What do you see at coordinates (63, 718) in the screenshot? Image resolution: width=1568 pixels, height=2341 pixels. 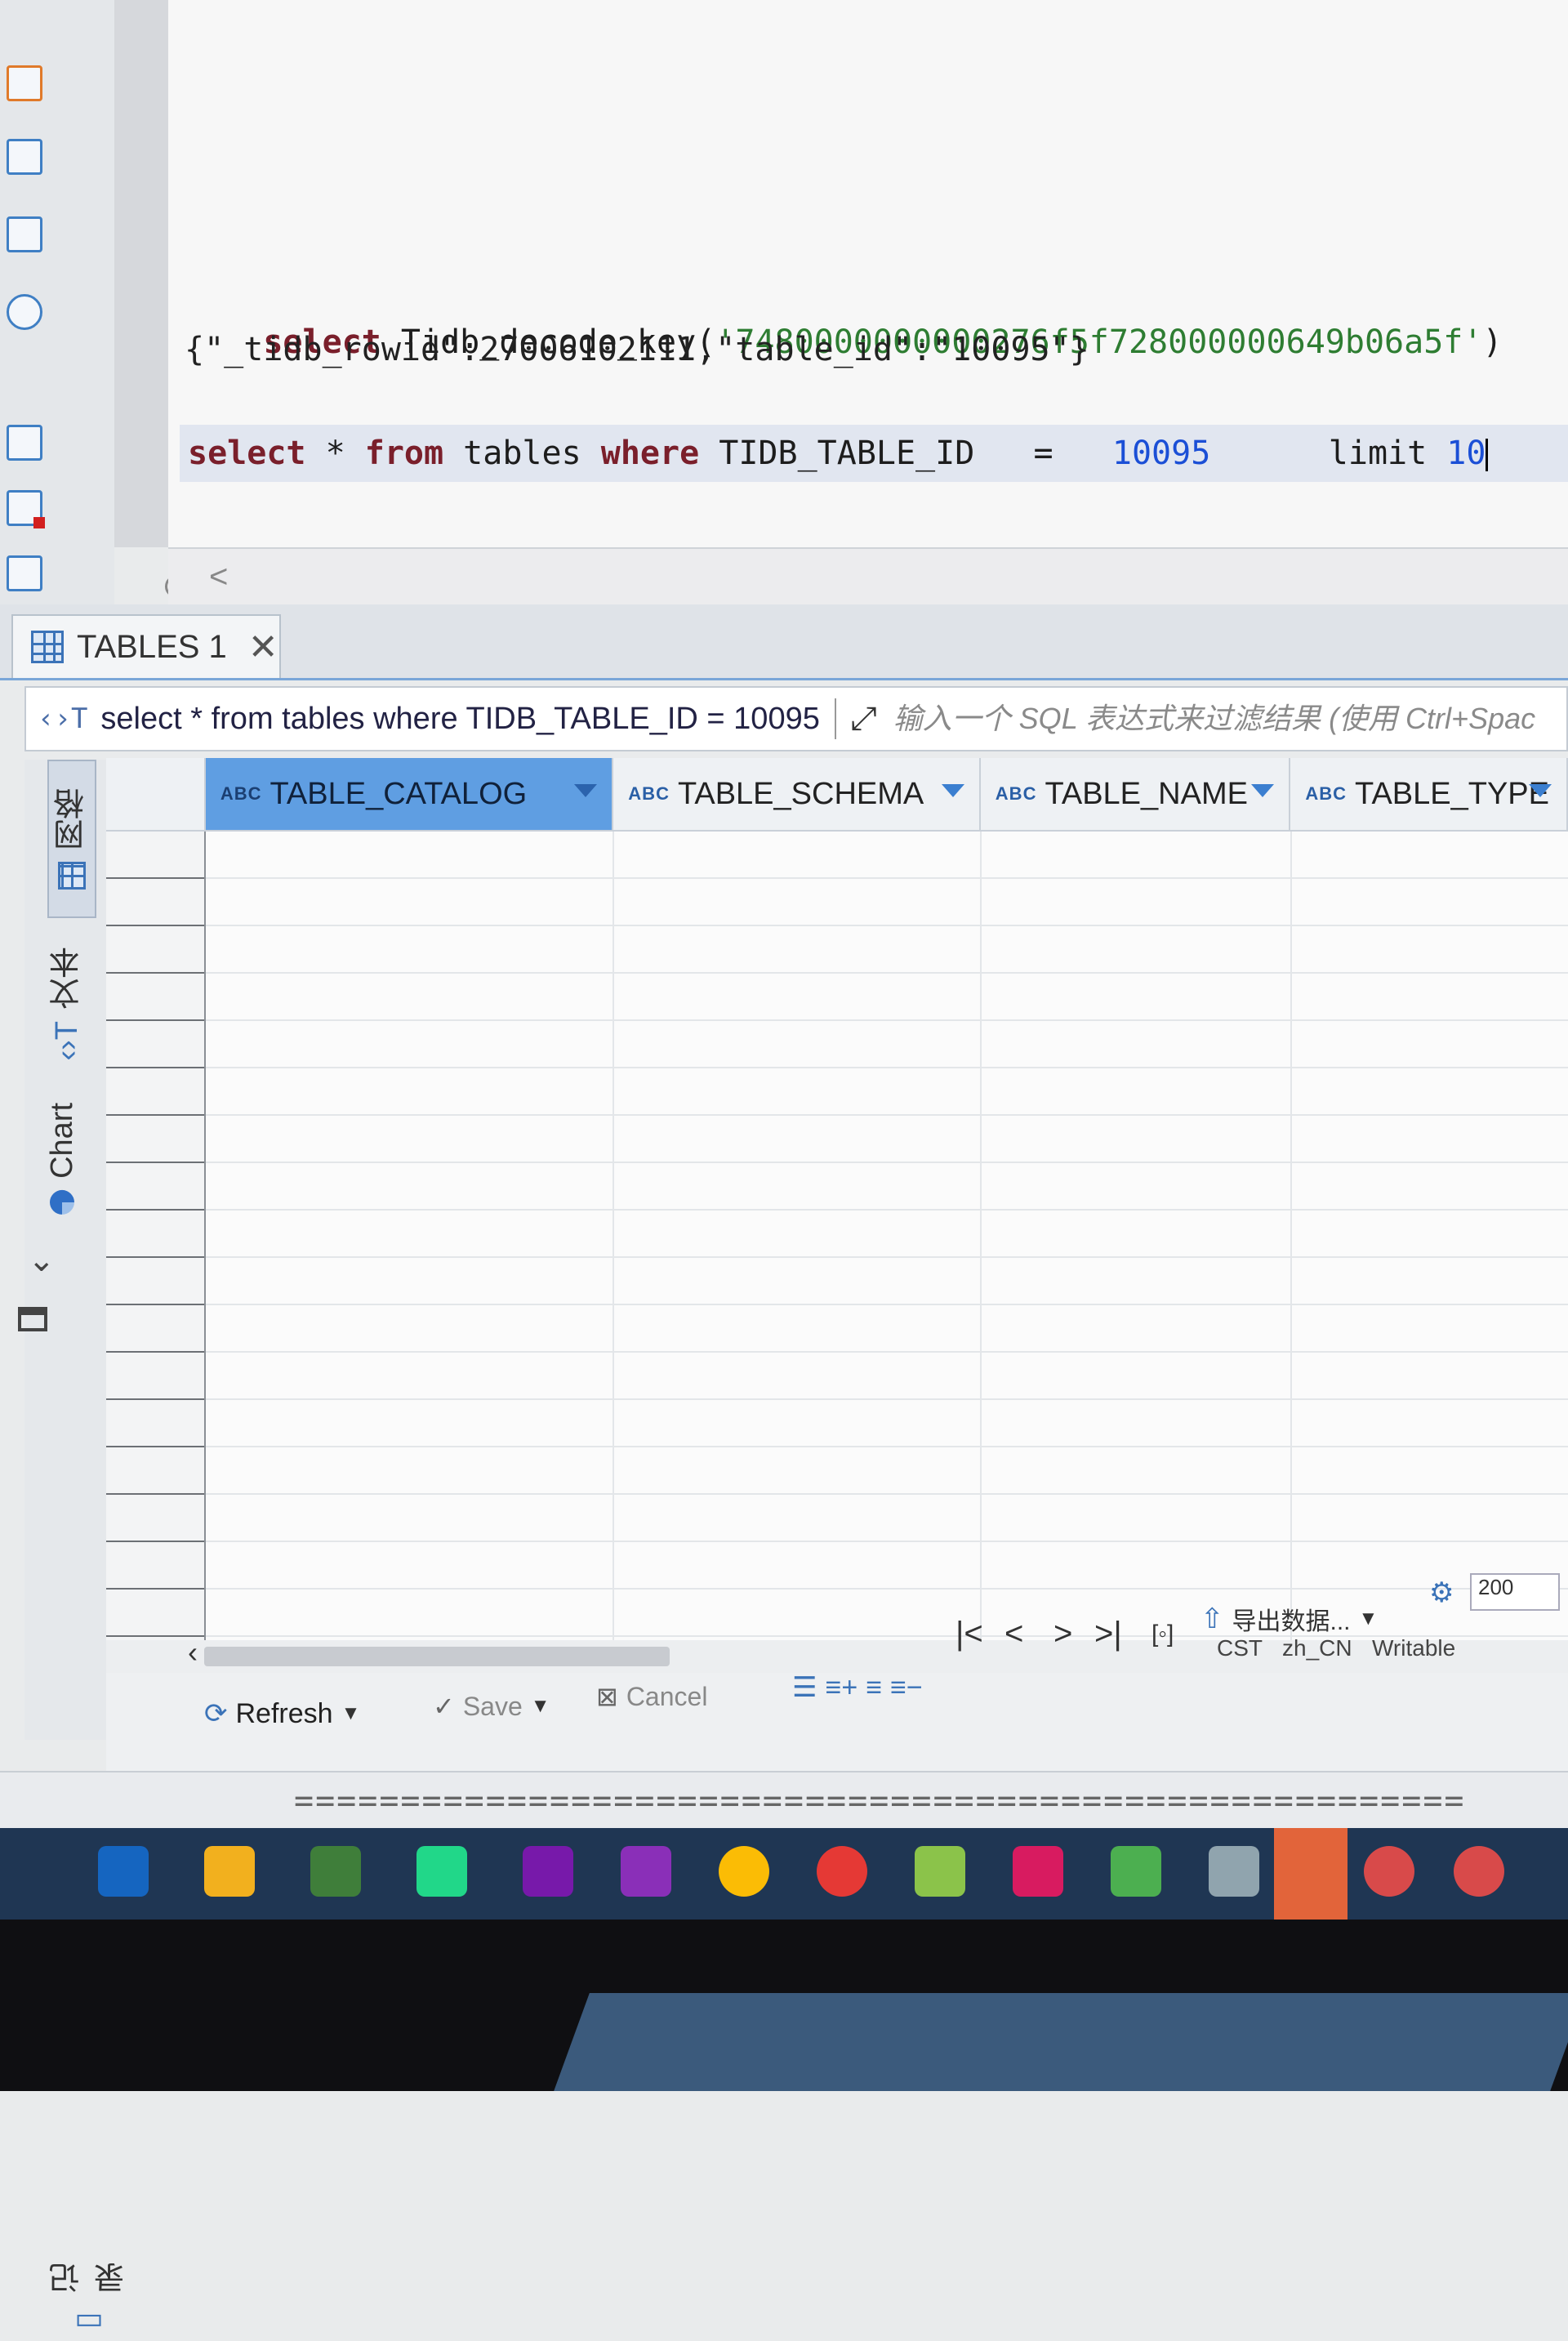 I see `sql-text-icon: ‹›T` at bounding box center [63, 718].